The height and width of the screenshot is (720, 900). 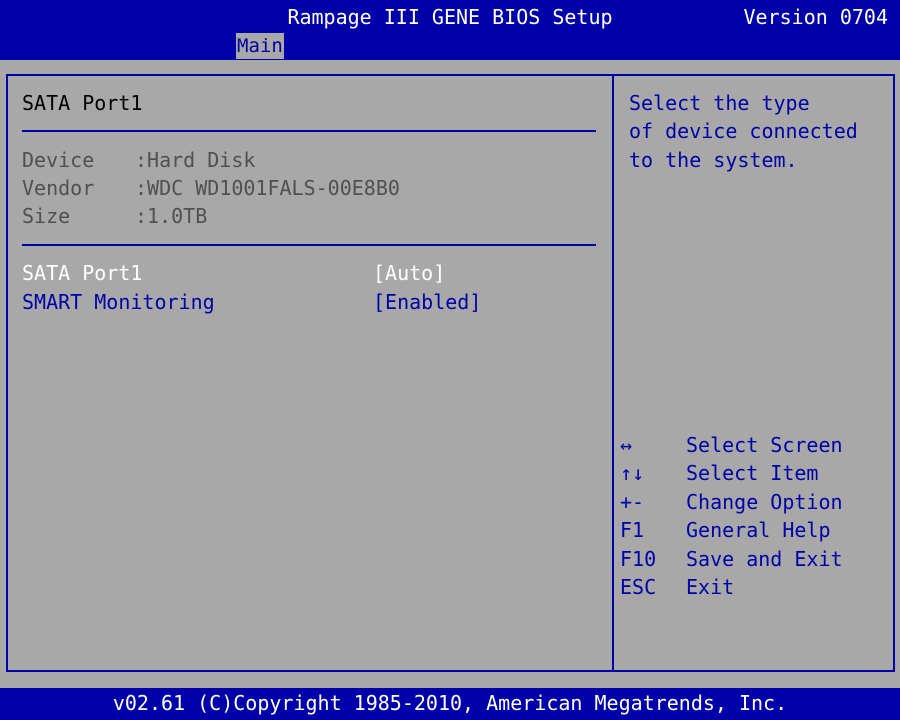 I want to click on key-desc-general-help: General Help, so click(x=758, y=530).